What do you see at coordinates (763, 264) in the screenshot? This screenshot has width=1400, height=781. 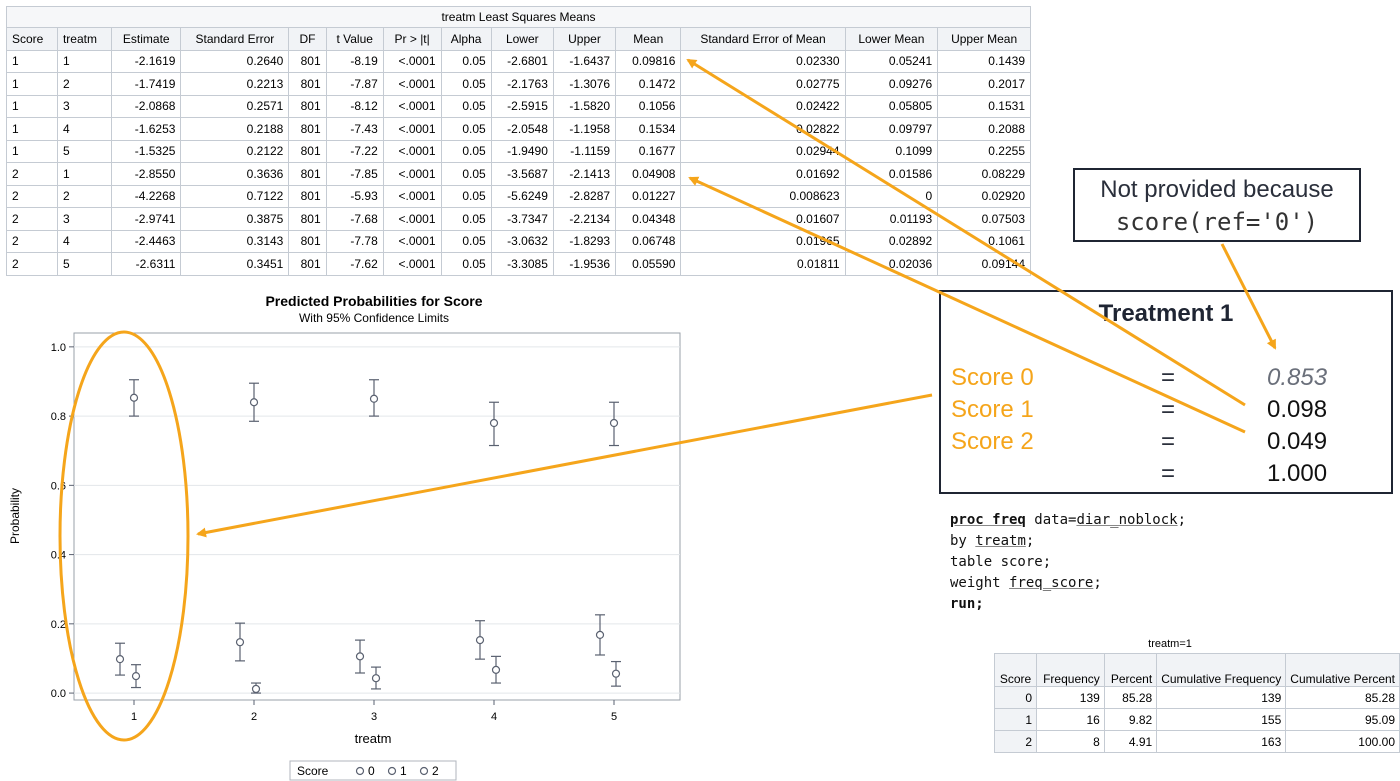 I see `table-cell: 0.01811` at bounding box center [763, 264].